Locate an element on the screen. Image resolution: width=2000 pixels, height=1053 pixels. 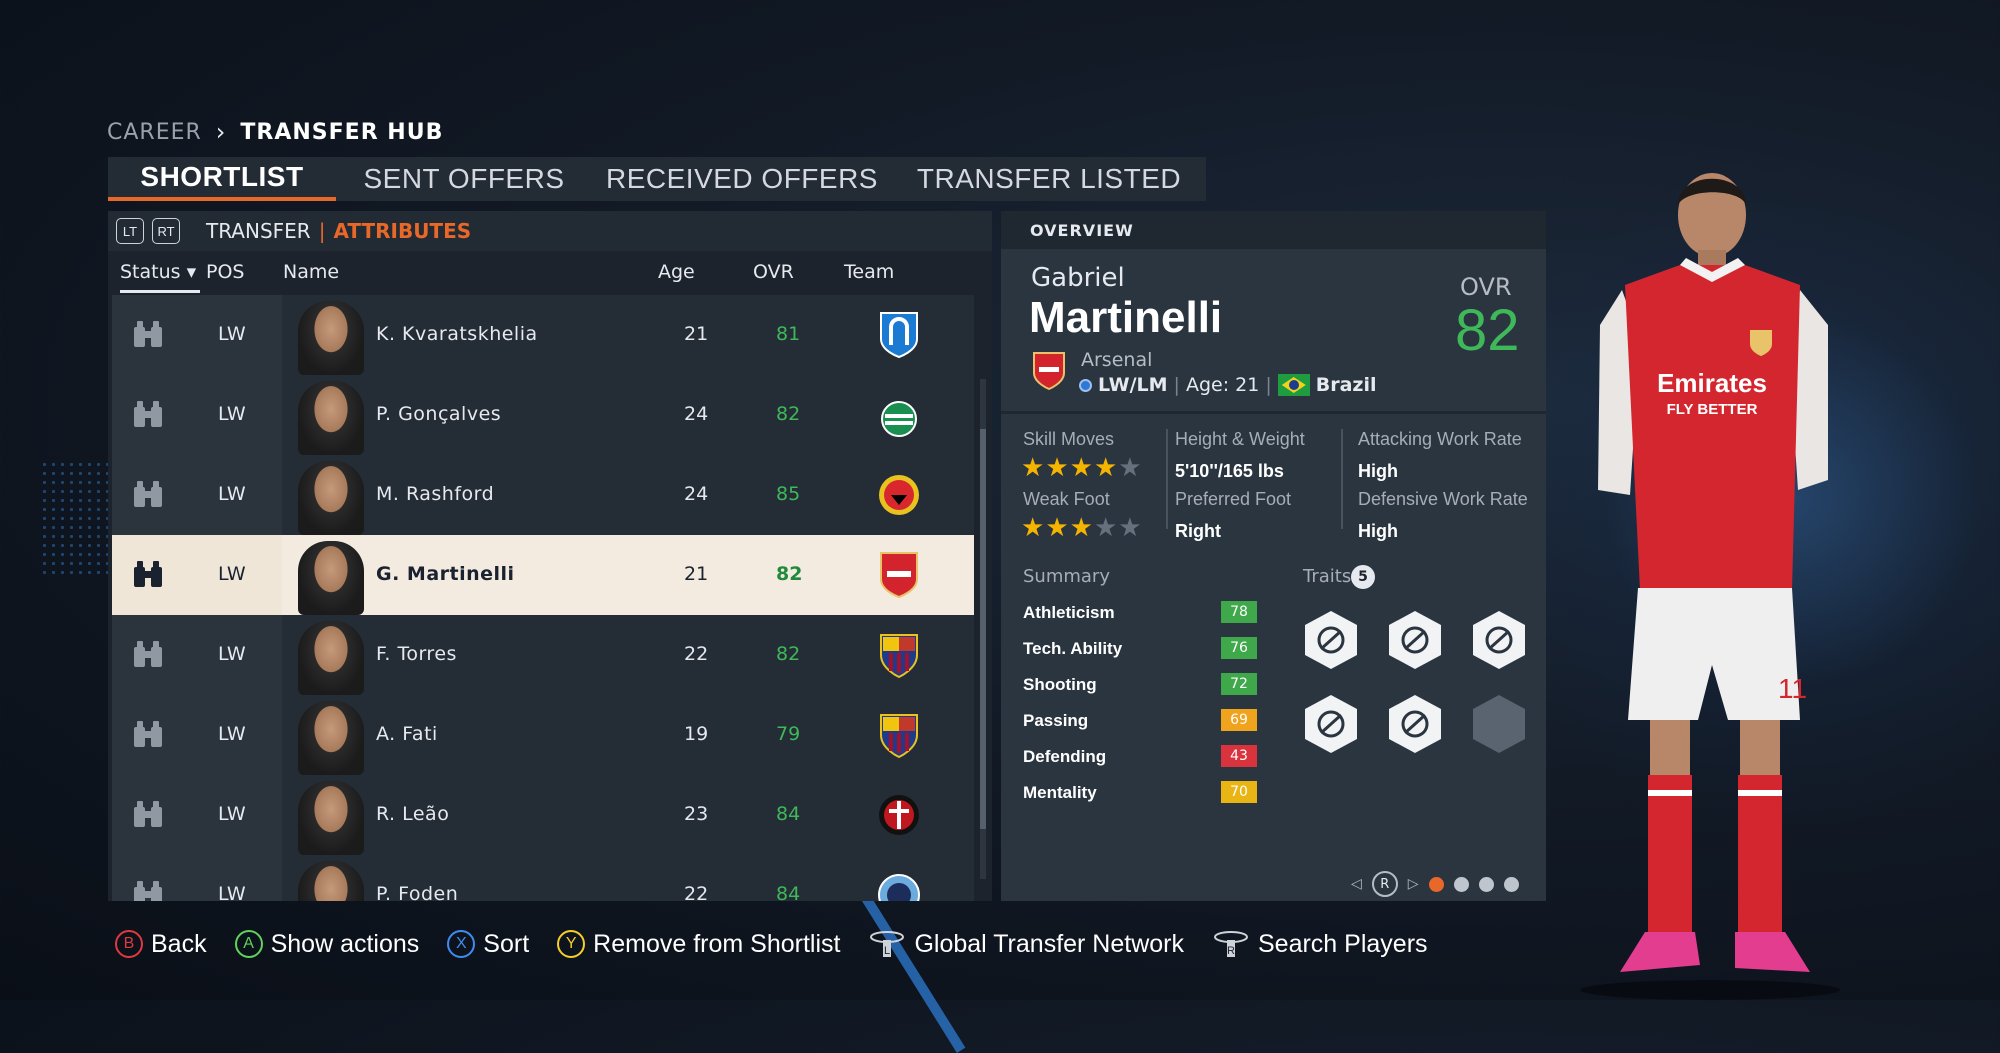
player-ovr: 79 is located at coordinates (788, 734).